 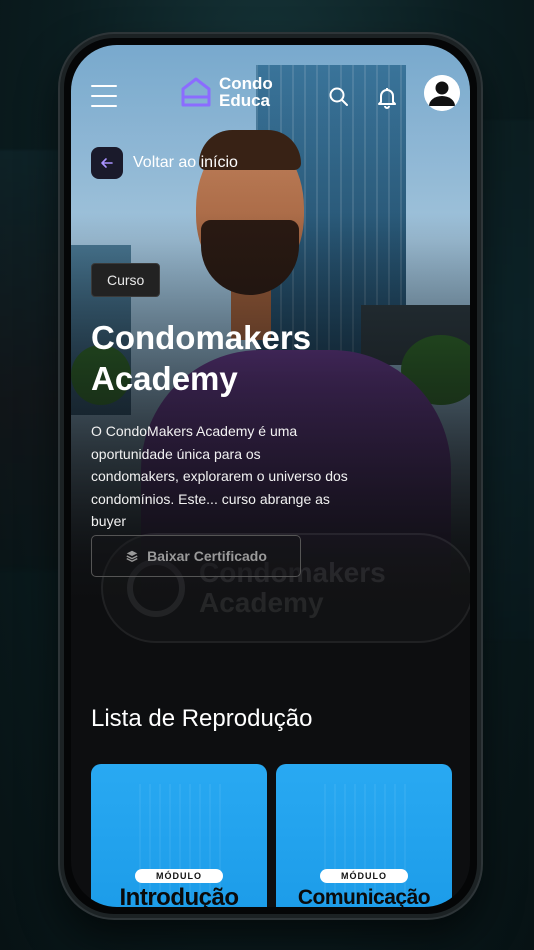 I want to click on profile-button, so click(x=442, y=93).